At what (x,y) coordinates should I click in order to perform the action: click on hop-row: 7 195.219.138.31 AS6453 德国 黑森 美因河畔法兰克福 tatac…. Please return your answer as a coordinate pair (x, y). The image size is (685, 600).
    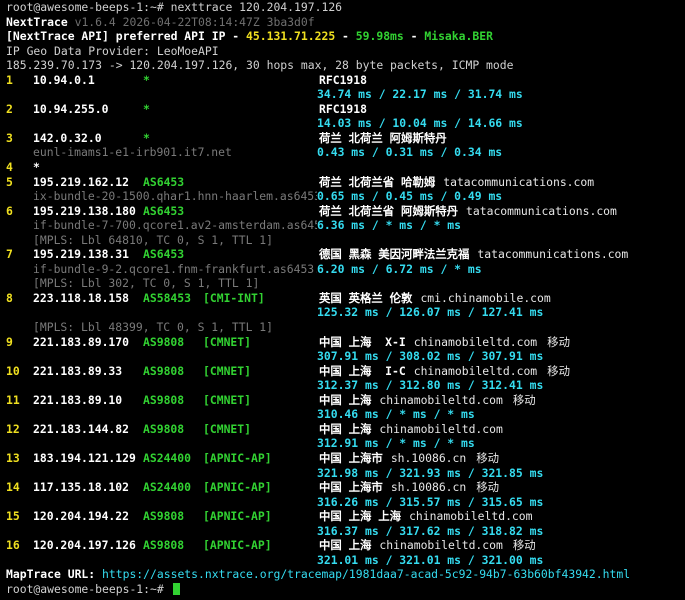
    Looking at the image, I should click on (345, 254).